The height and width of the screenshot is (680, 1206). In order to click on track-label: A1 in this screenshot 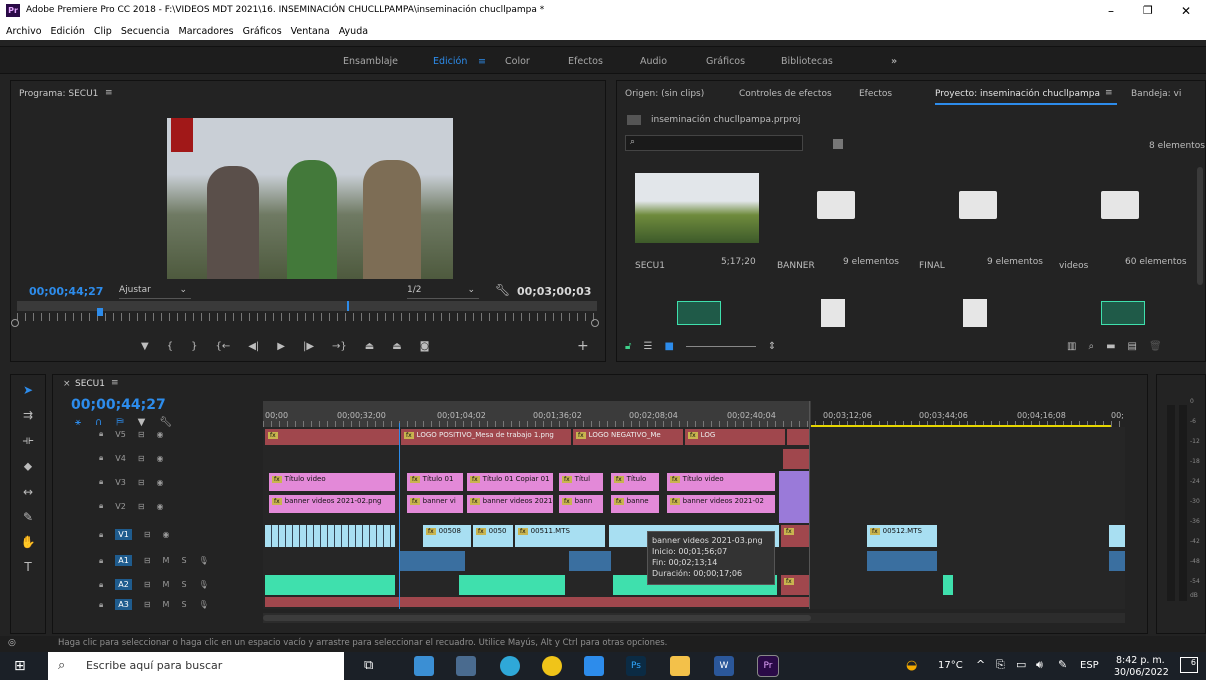, I will do `click(123, 560)`.